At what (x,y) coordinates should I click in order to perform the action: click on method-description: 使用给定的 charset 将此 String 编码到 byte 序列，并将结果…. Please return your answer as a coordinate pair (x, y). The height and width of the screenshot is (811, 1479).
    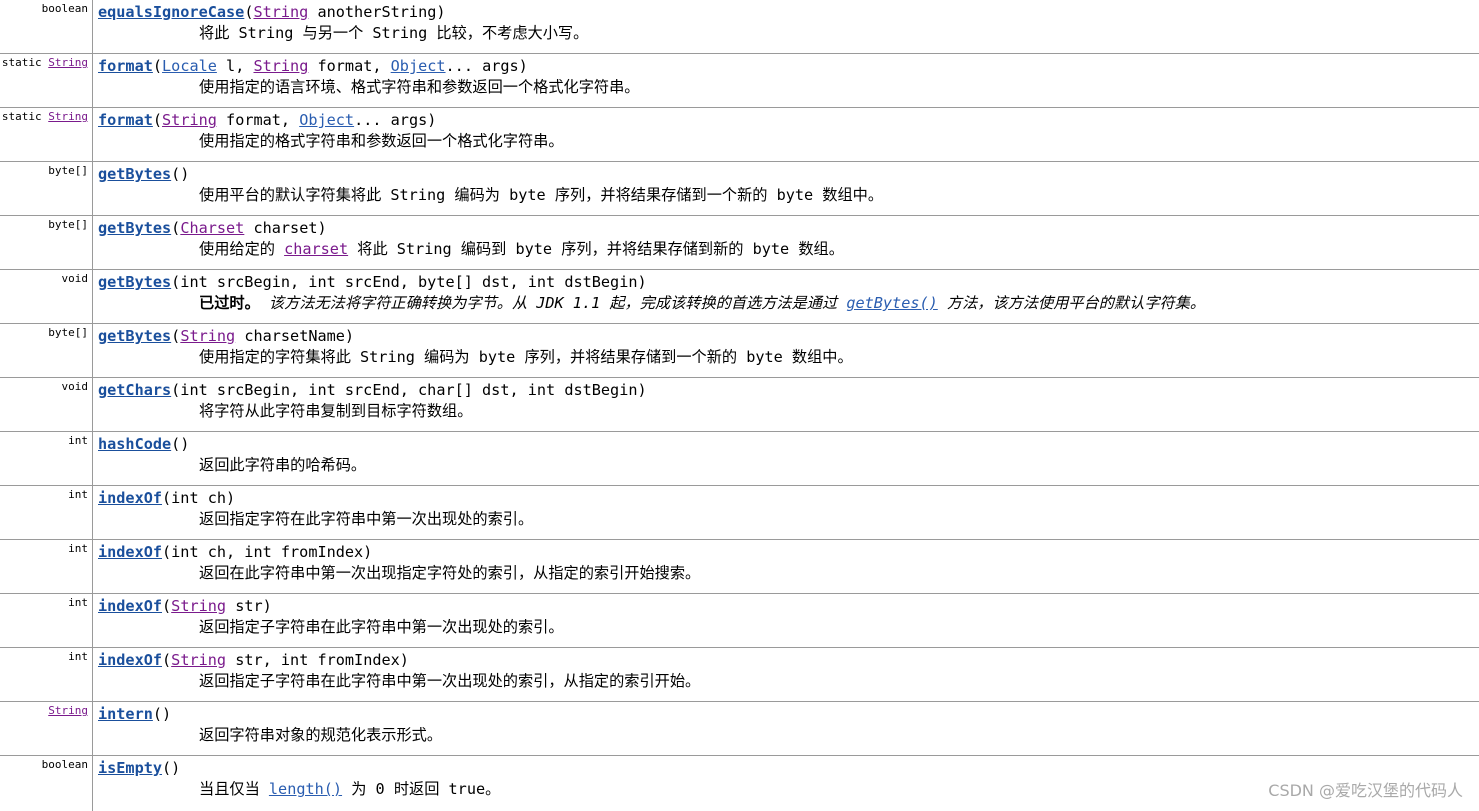
    Looking at the image, I should click on (521, 249).